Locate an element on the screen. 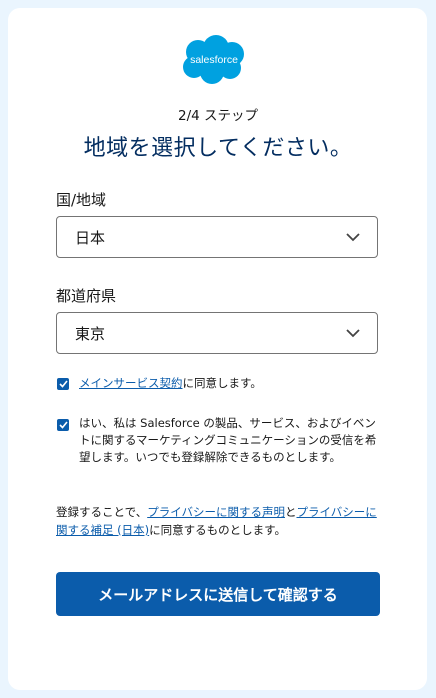 Image resolution: width=436 pixels, height=698 pixels. logo-text: salesforce is located at coordinates (214, 60).